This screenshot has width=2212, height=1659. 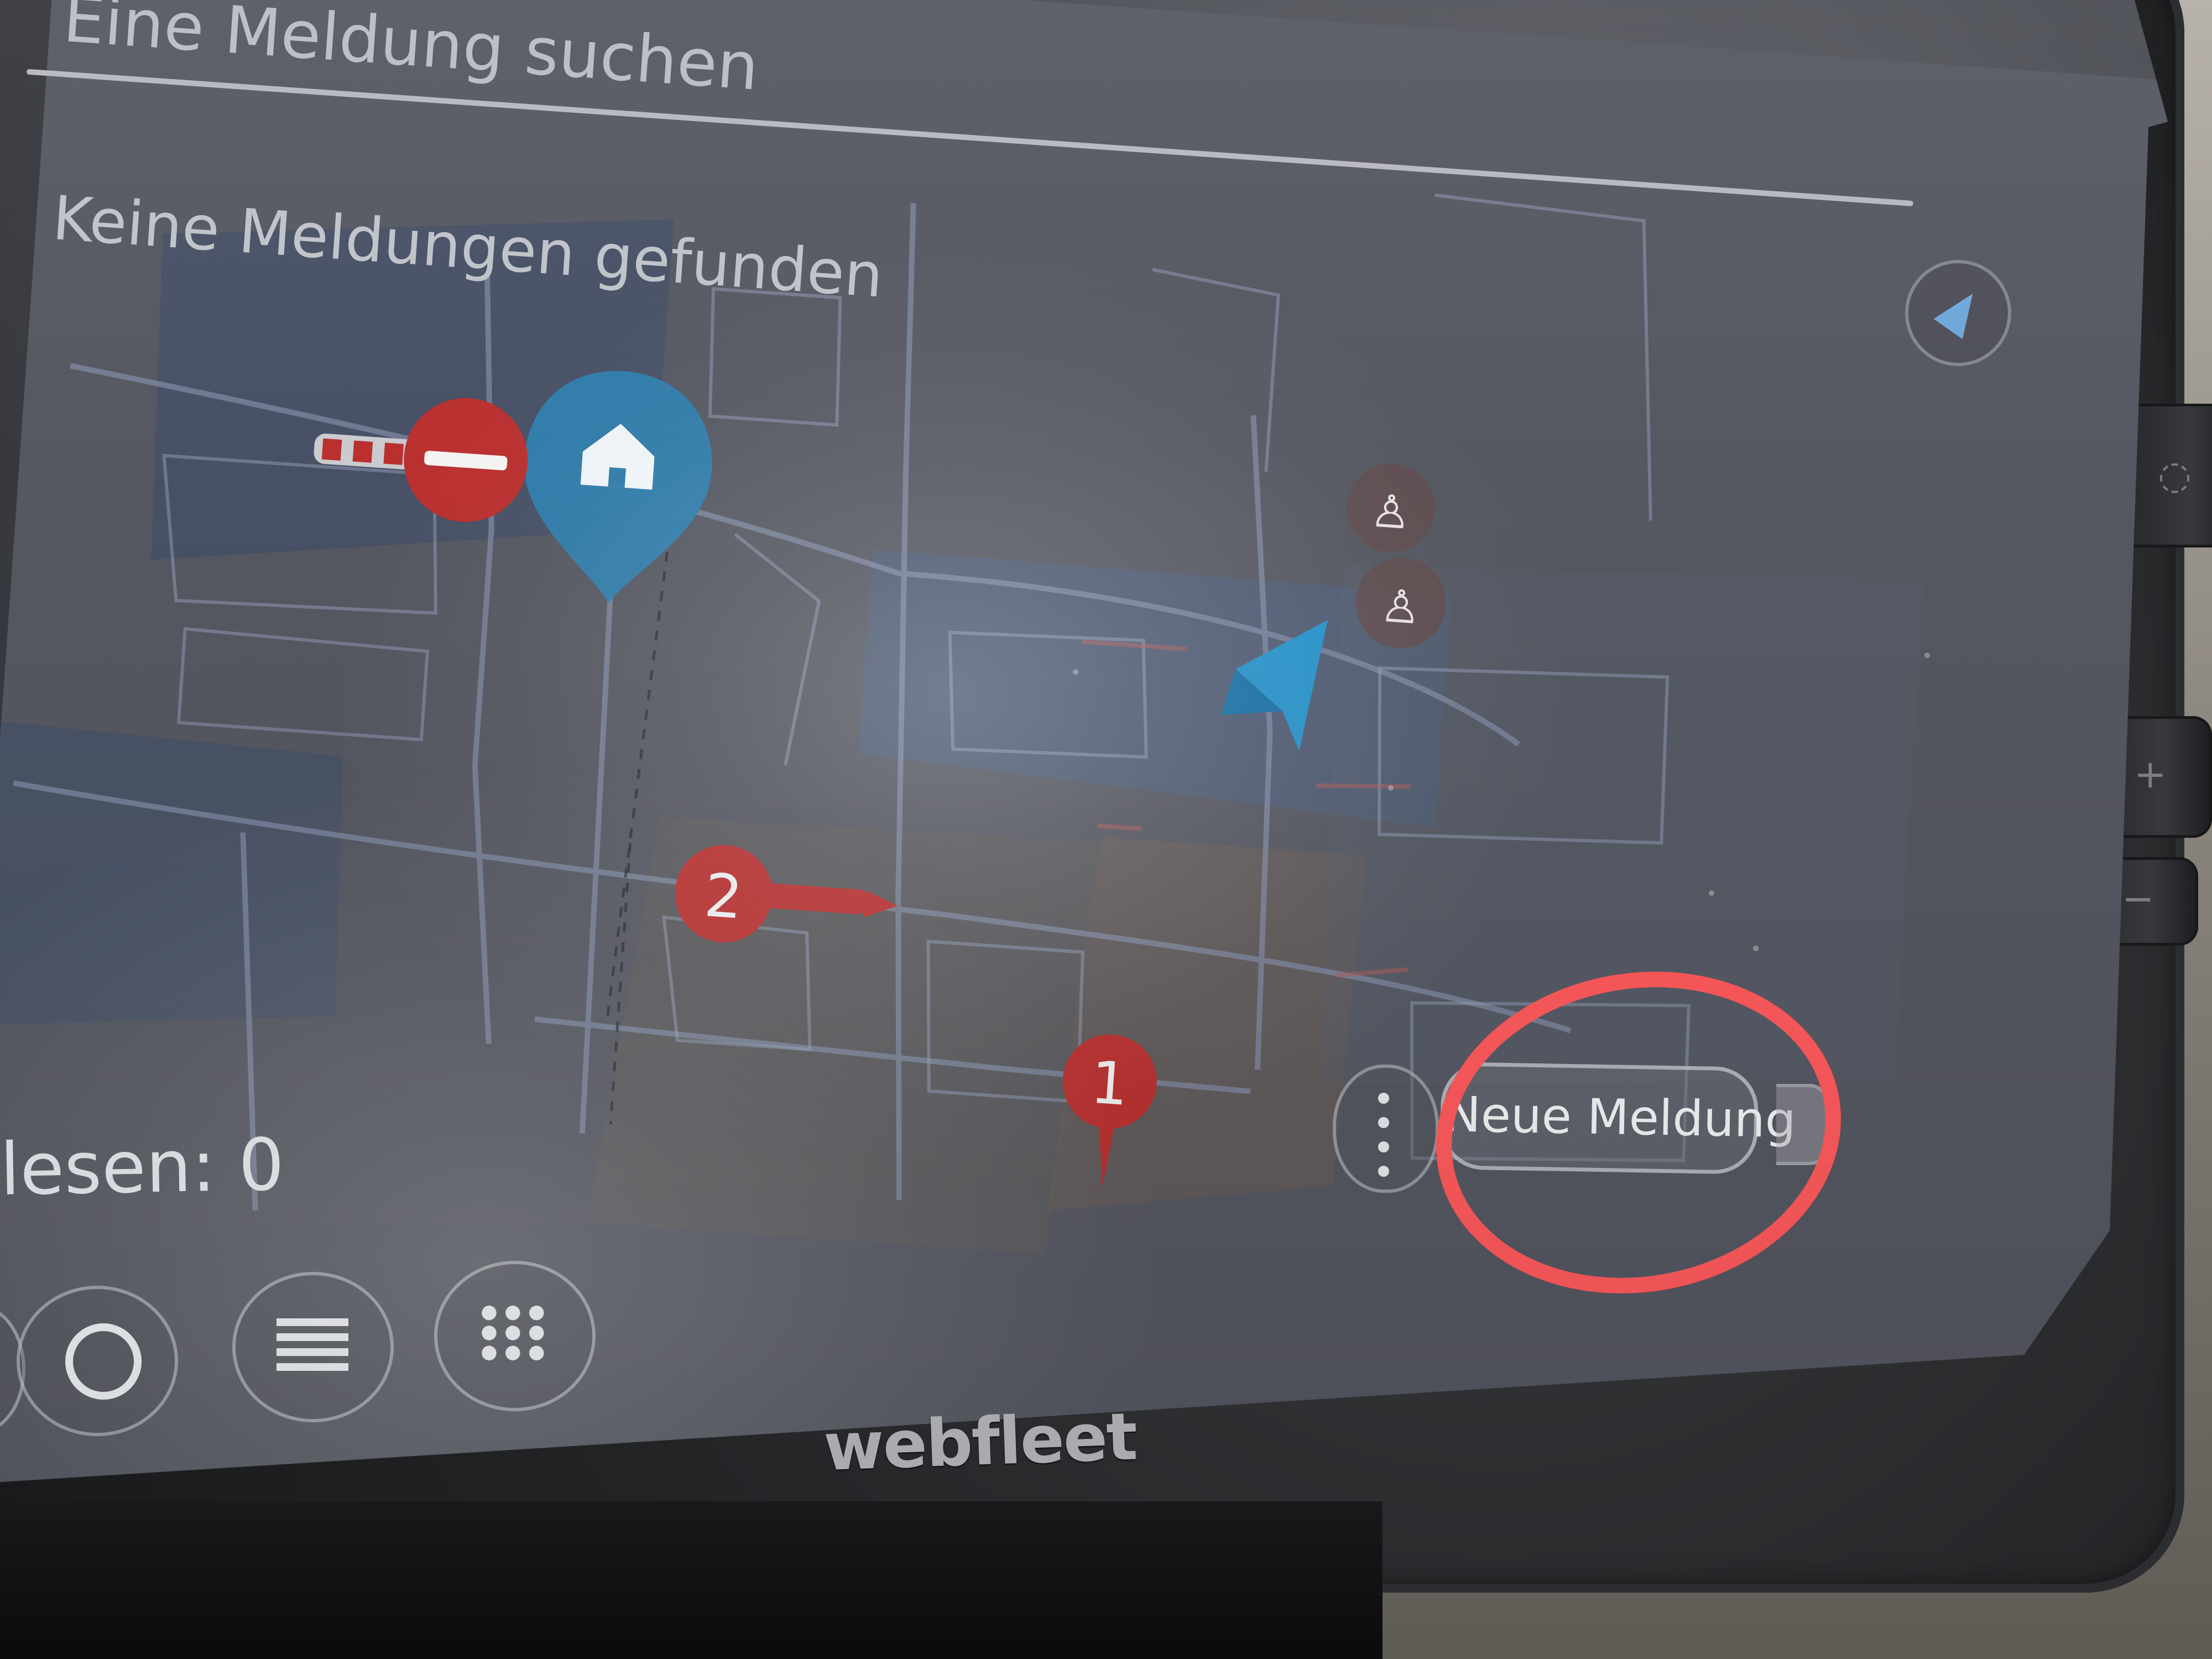 What do you see at coordinates (104, 1361) in the screenshot?
I see `home-icon` at bounding box center [104, 1361].